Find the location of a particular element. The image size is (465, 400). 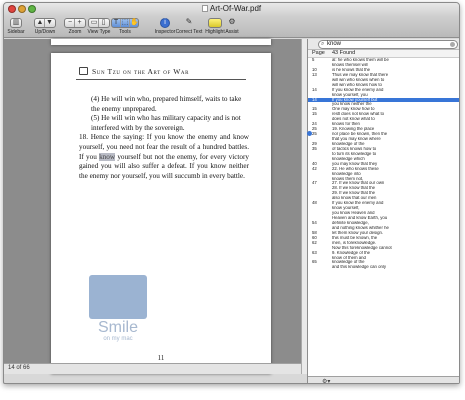

assist-tool: ⚙ Assist is located at coordinates (232, 27).